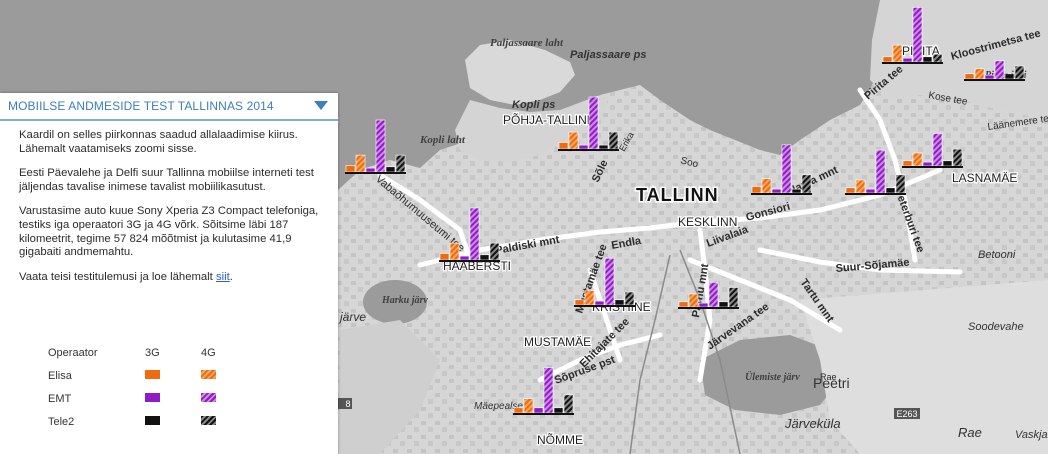  What do you see at coordinates (223, 277) in the screenshot?
I see `more-link: siit` at bounding box center [223, 277].